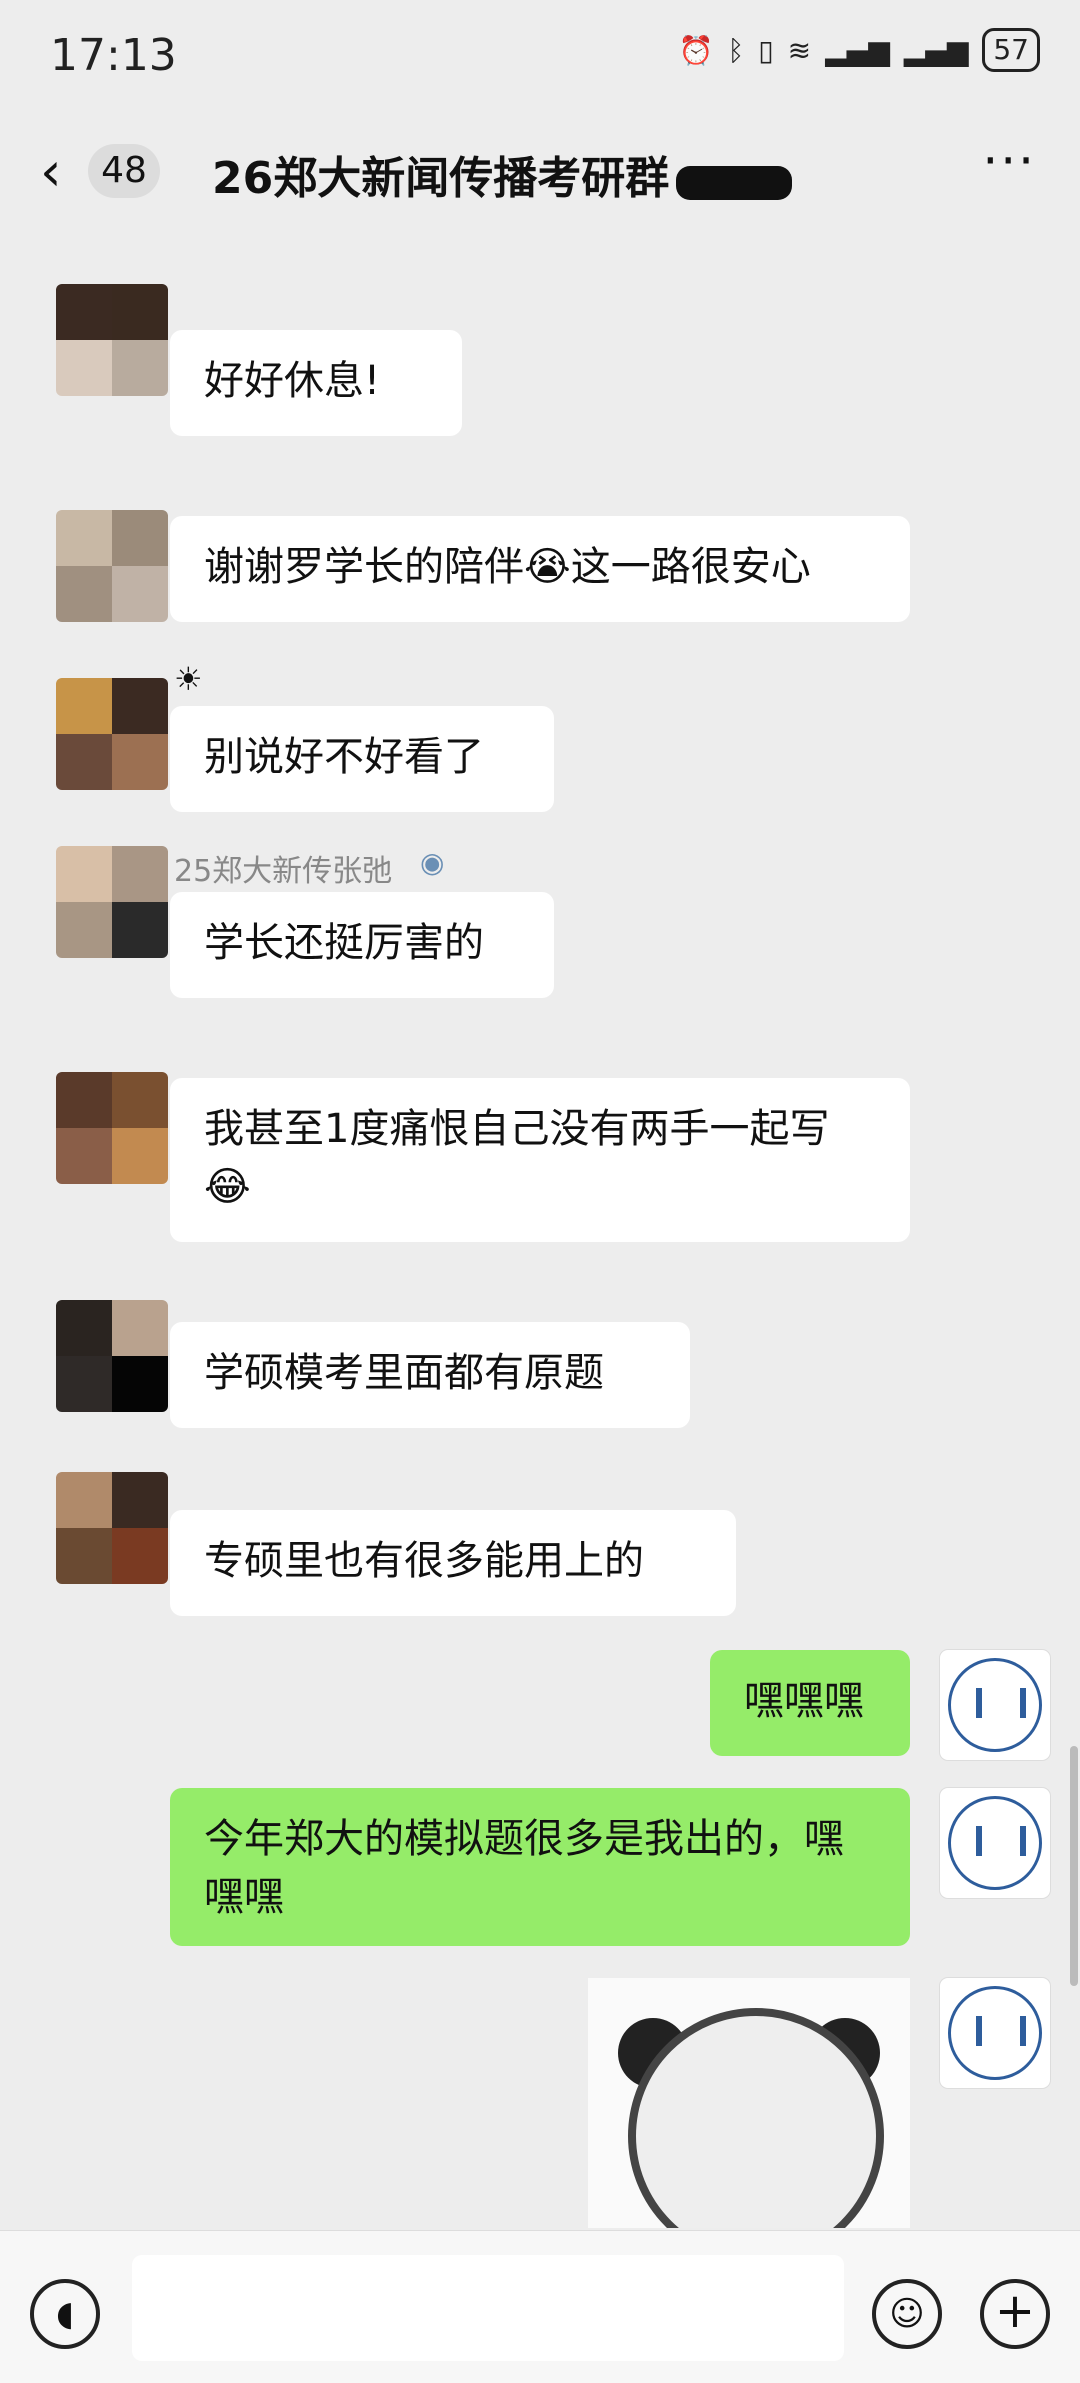 The image size is (1080, 2383). What do you see at coordinates (799, 50) in the screenshot?
I see `wifi-icon: ≋` at bounding box center [799, 50].